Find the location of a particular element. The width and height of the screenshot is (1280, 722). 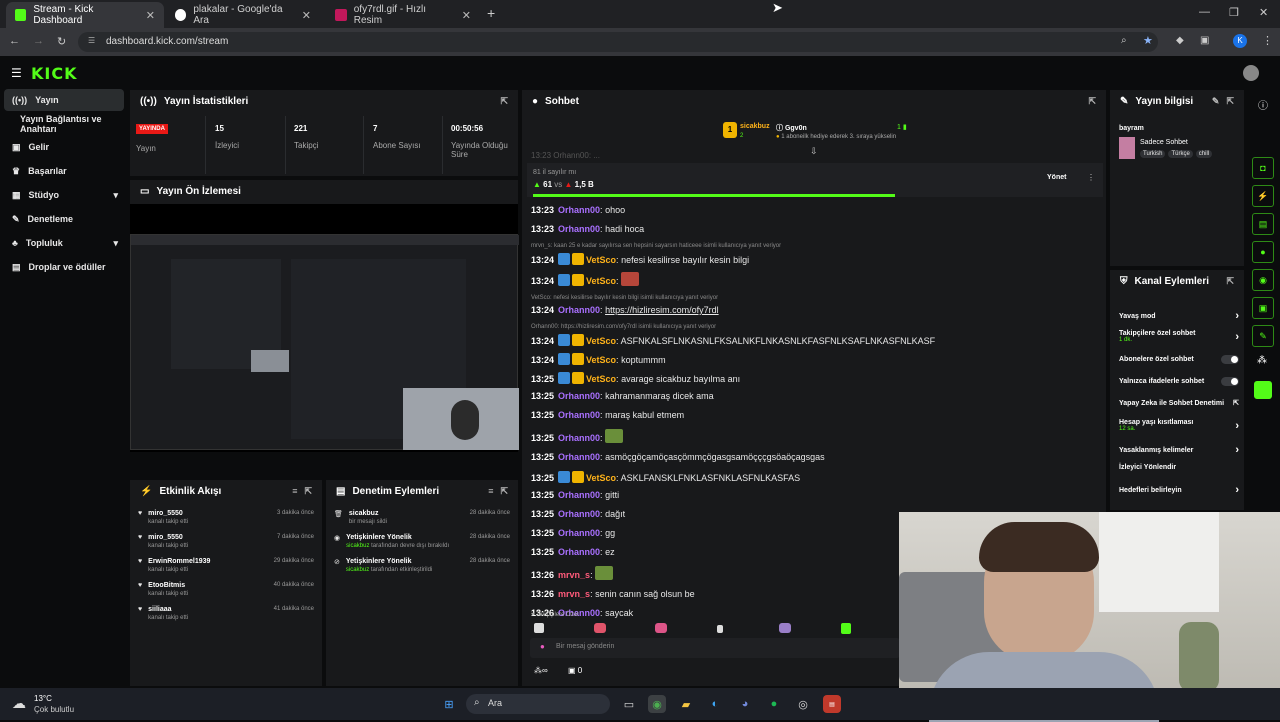

chrome-icon: ◉ is located at coordinates (657, 704).